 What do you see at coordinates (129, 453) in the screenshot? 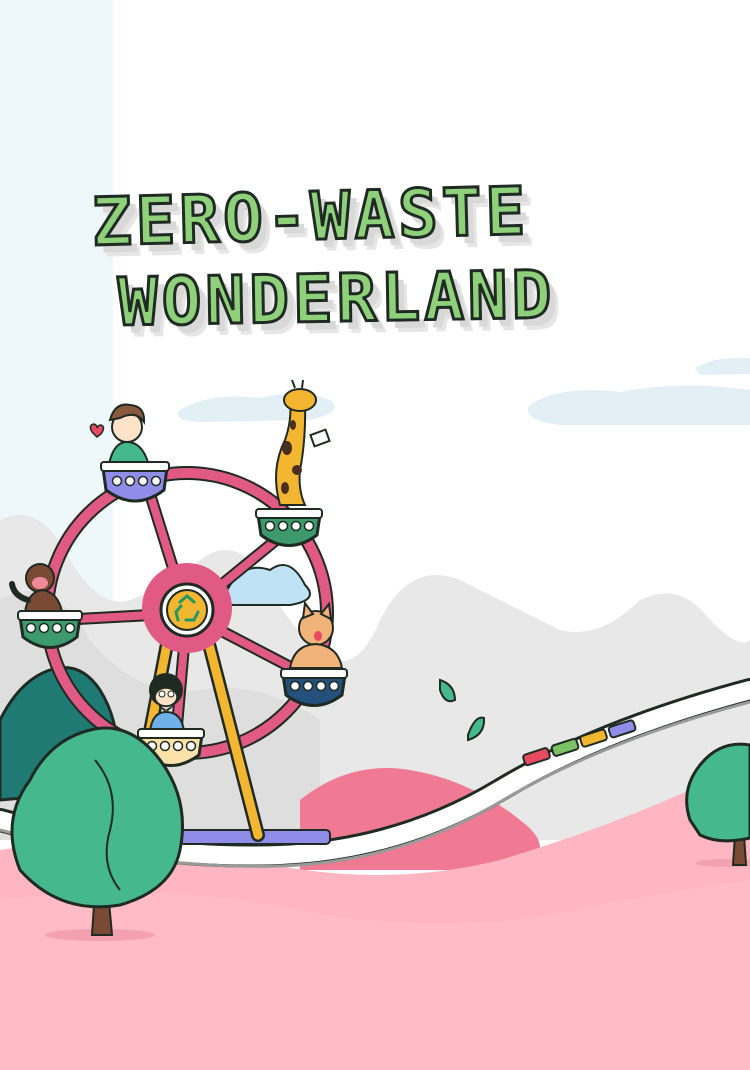
I see `gondola-person` at bounding box center [129, 453].